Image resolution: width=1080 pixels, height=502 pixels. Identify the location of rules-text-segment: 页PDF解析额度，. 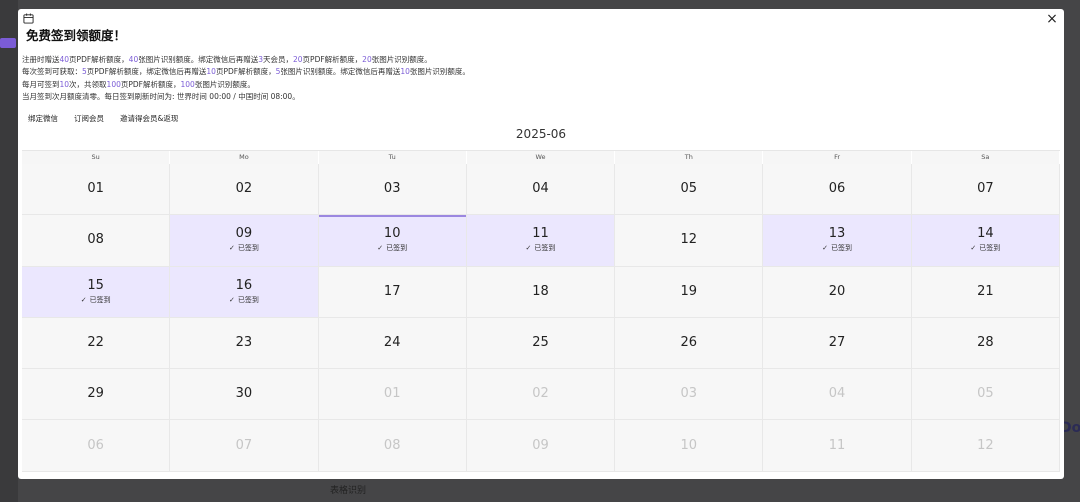
(245, 72).